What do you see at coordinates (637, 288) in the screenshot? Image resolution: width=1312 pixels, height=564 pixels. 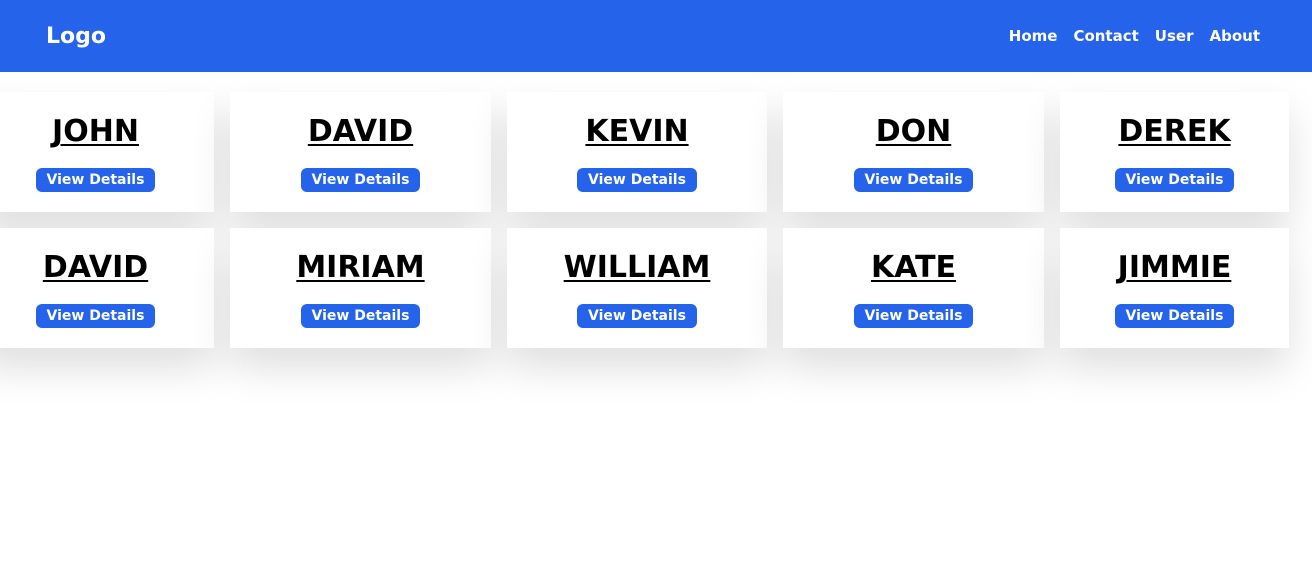 I see `user-card: WILLIAM View Details` at bounding box center [637, 288].